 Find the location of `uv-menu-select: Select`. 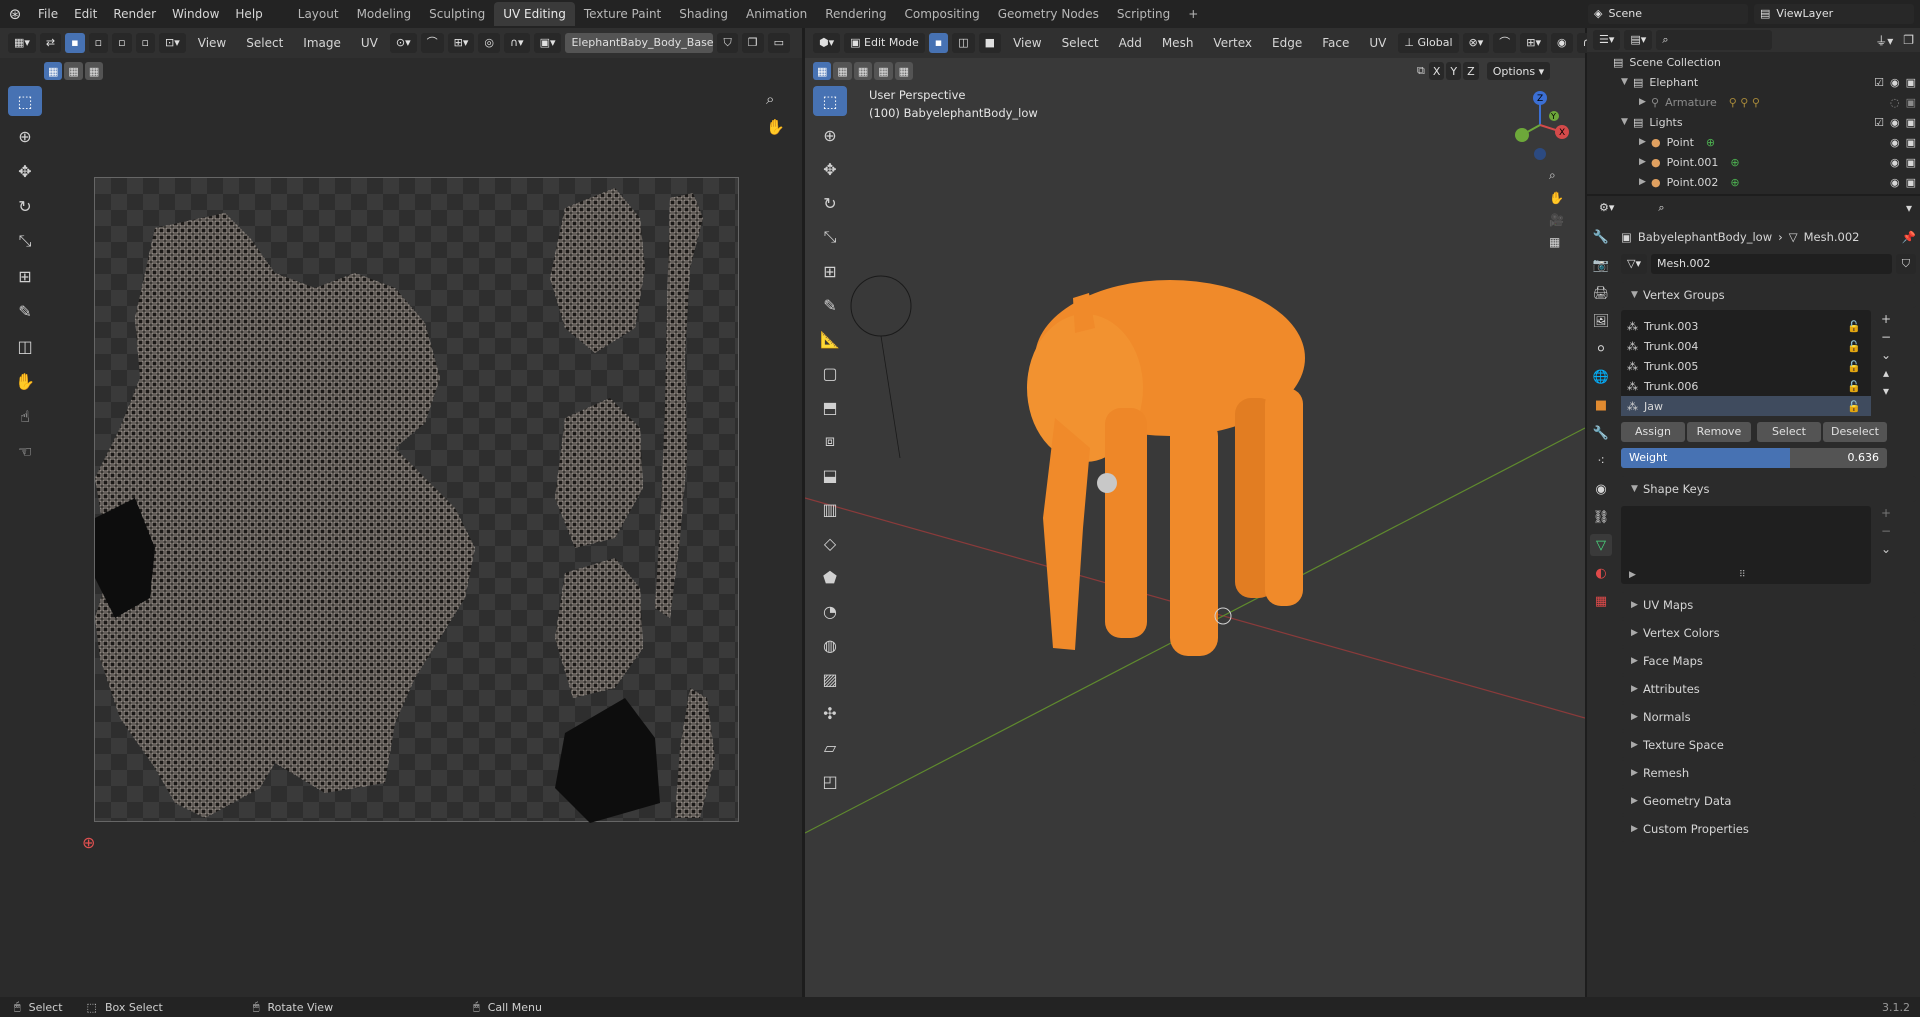

uv-menu-select: Select is located at coordinates (264, 43).